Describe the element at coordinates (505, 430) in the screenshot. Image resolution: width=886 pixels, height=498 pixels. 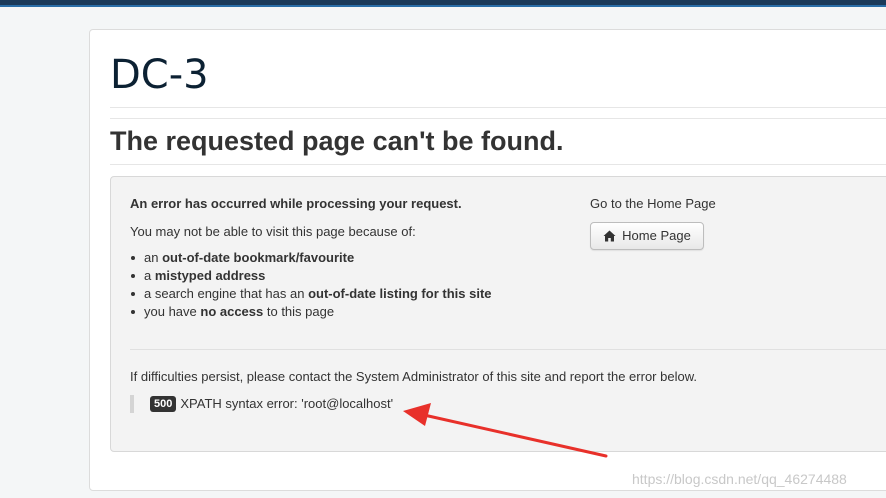
I see `red-arrow-annotation` at that location.